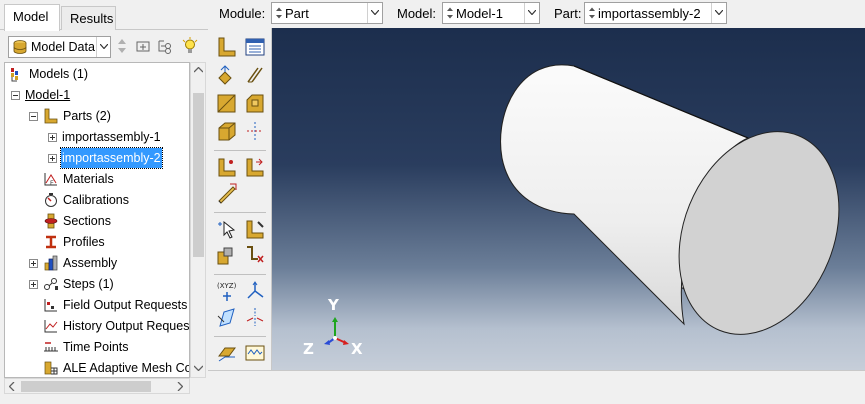 The width and height of the screenshot is (865, 404). What do you see at coordinates (255, 229) in the screenshot?
I see `repair-icon` at bounding box center [255, 229].